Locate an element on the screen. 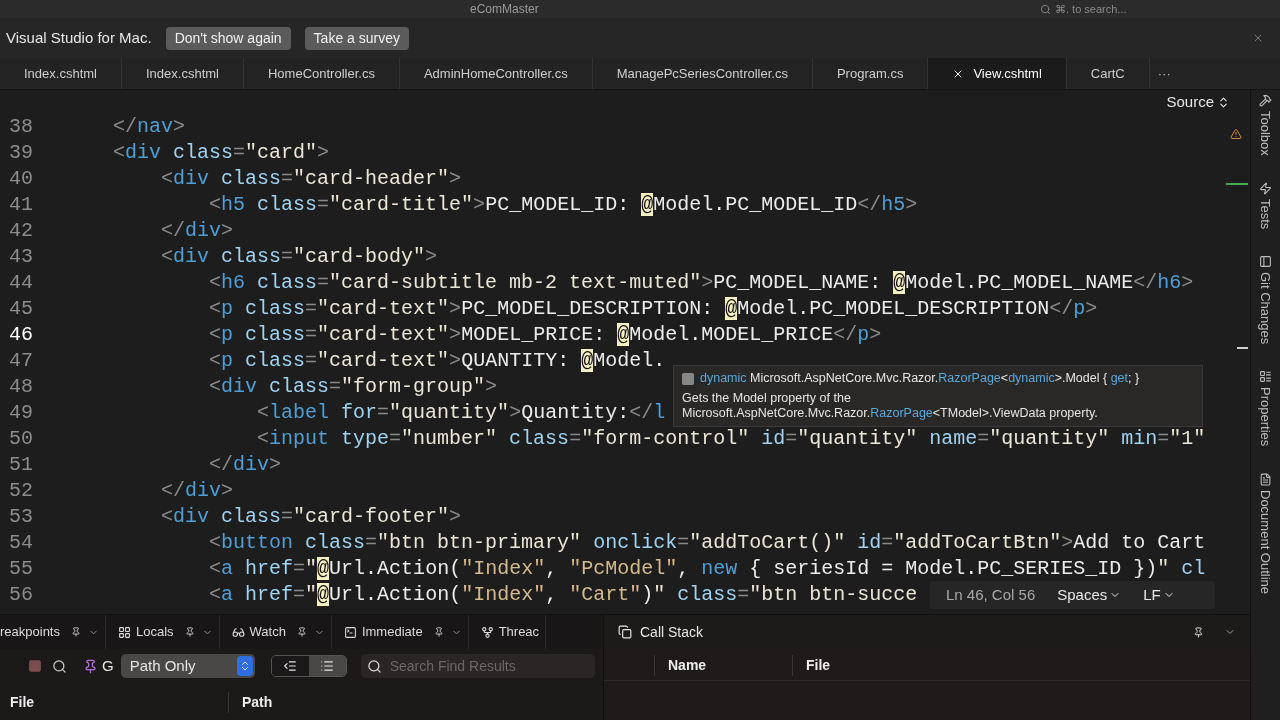  pad-tab: reakpoints is located at coordinates (53, 632).